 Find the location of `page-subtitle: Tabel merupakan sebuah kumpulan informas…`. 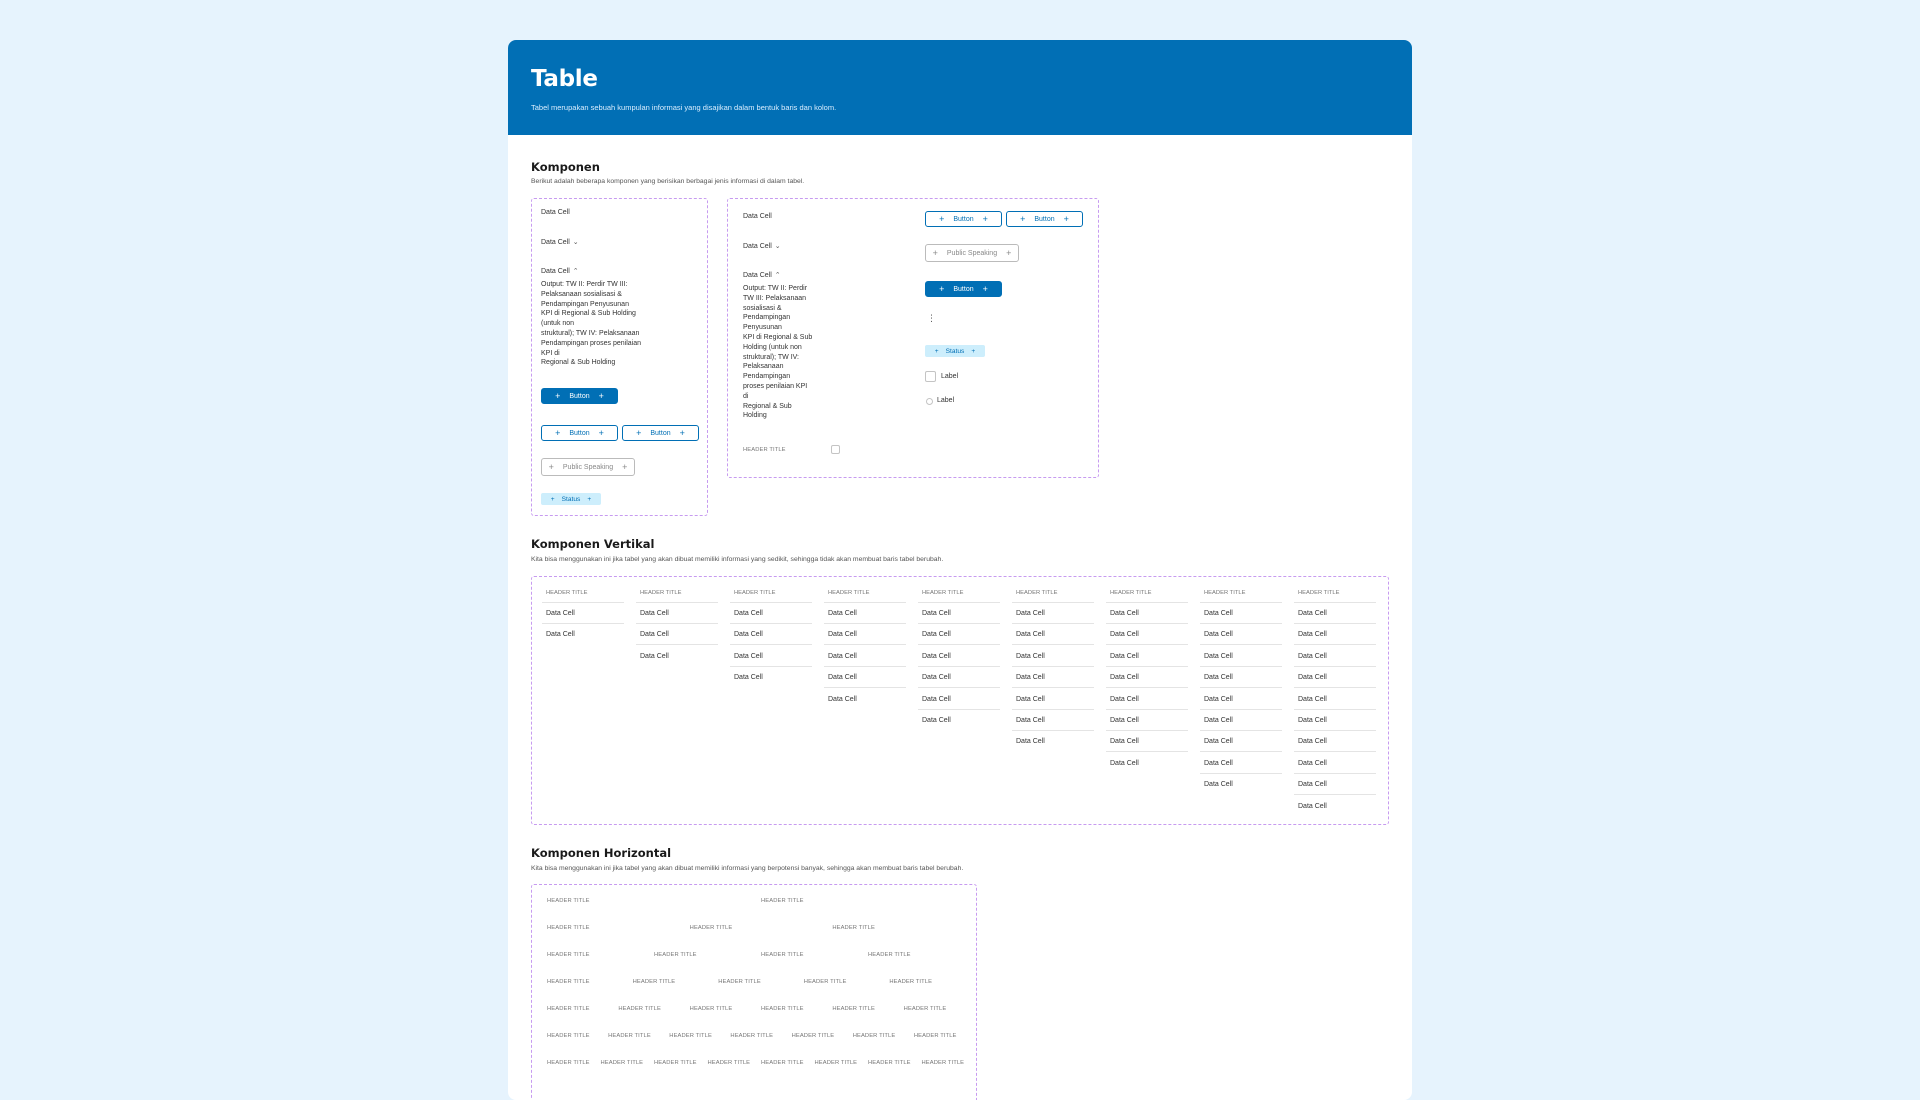

page-subtitle: Tabel merupakan sebuah kumpulan informas… is located at coordinates (684, 107).